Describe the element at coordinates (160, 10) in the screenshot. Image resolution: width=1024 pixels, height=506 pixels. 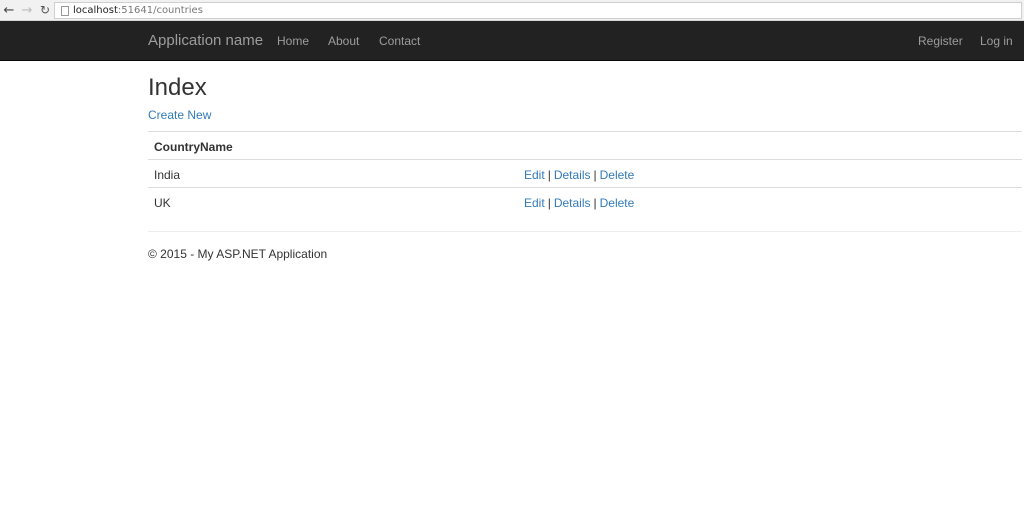
I see `url-path: :51641/countries` at that location.